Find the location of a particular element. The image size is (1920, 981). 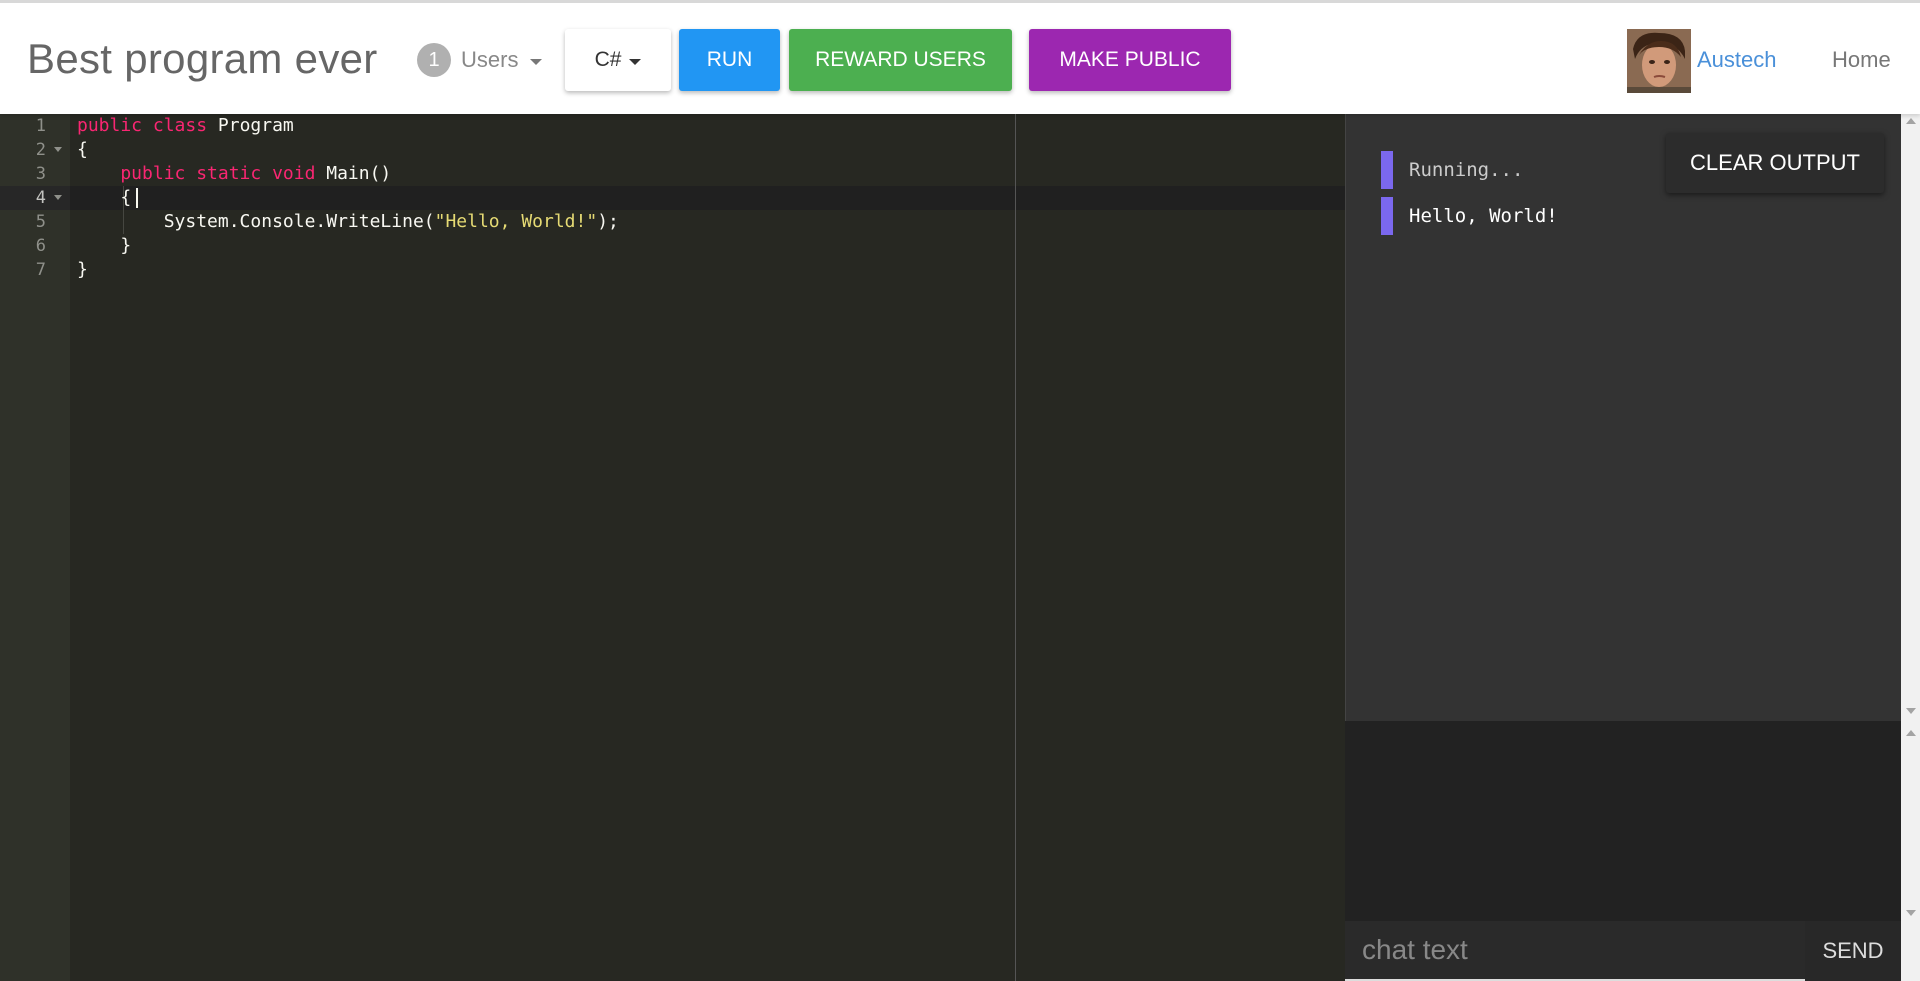

make-public-button: MAKE PUBLIC is located at coordinates (1130, 60).